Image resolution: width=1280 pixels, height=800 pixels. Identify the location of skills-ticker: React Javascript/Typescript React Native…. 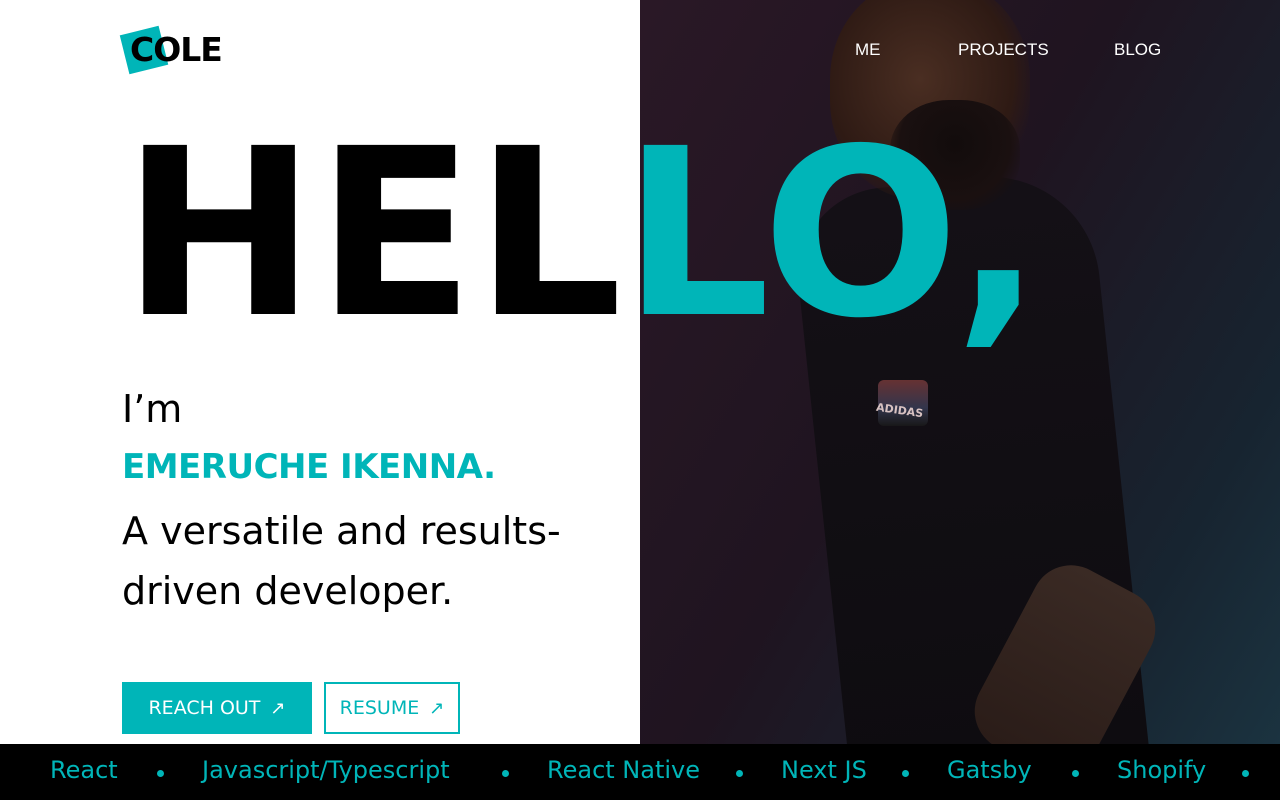
(640, 772).